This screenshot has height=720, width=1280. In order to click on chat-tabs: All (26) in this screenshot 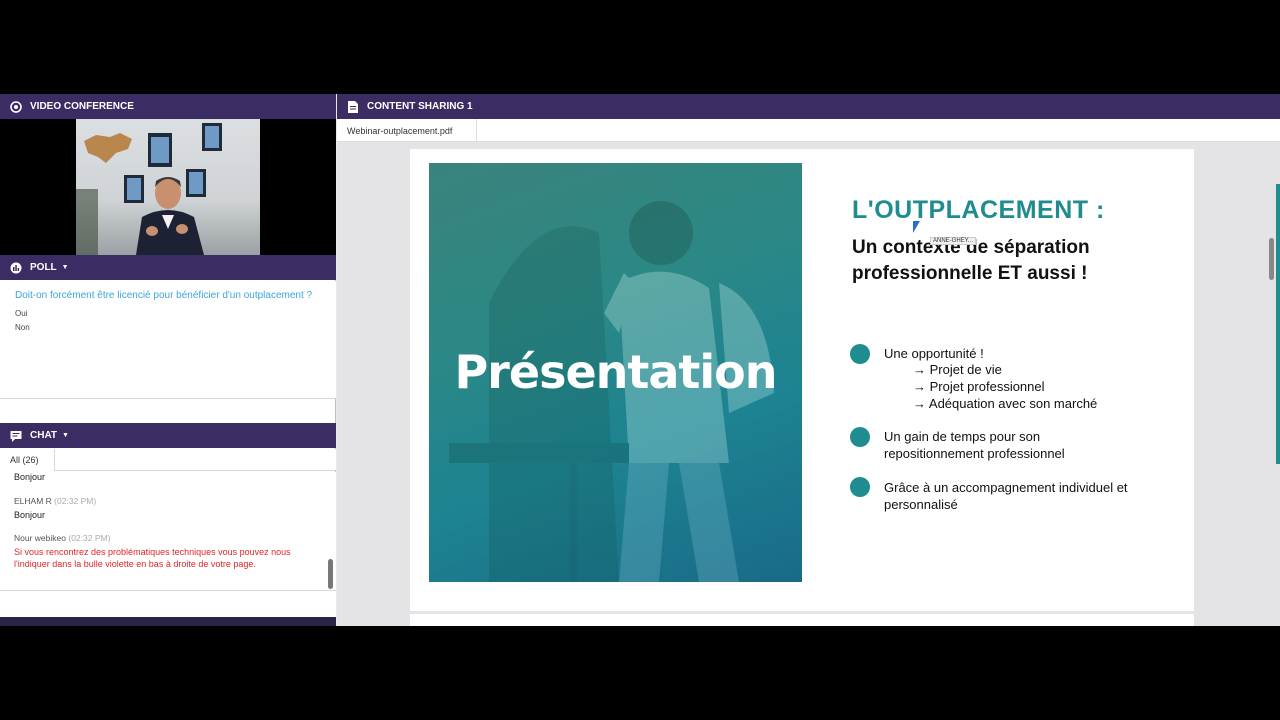, I will do `click(168, 460)`.